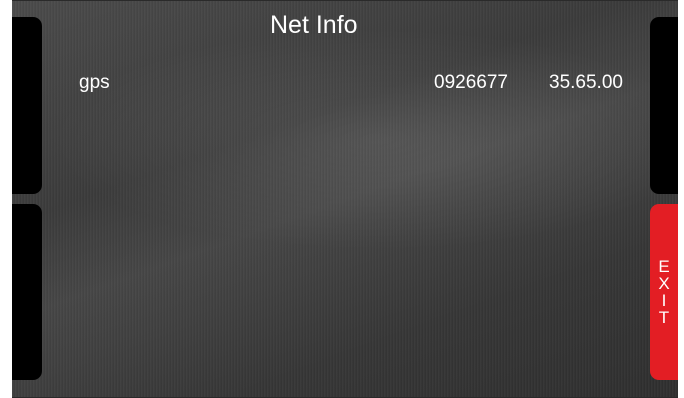 The width and height of the screenshot is (684, 398). What do you see at coordinates (314, 25) in the screenshot?
I see `page-title: Net Info` at bounding box center [314, 25].